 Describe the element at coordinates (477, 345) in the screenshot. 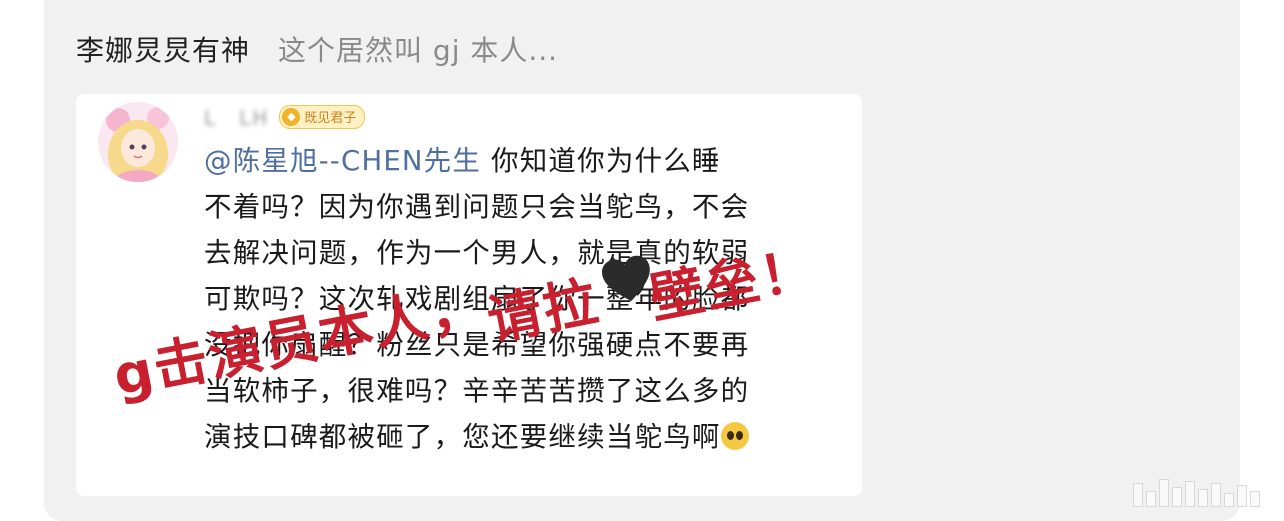

I see `comment-line: 没把你扇醒？粉丝只是希望你强硬点不要再` at that location.